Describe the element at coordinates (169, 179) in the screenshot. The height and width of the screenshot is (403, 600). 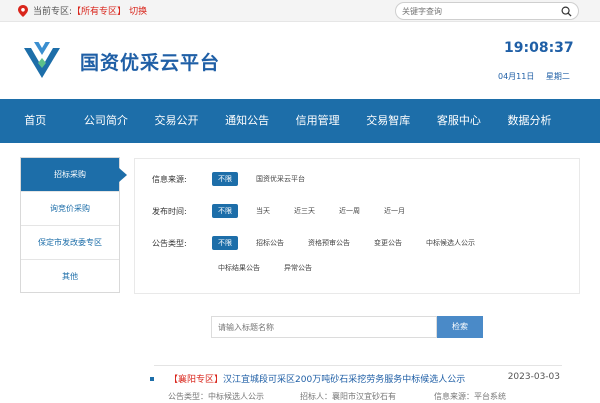
I see `filter-source-label: 信息来源:` at that location.